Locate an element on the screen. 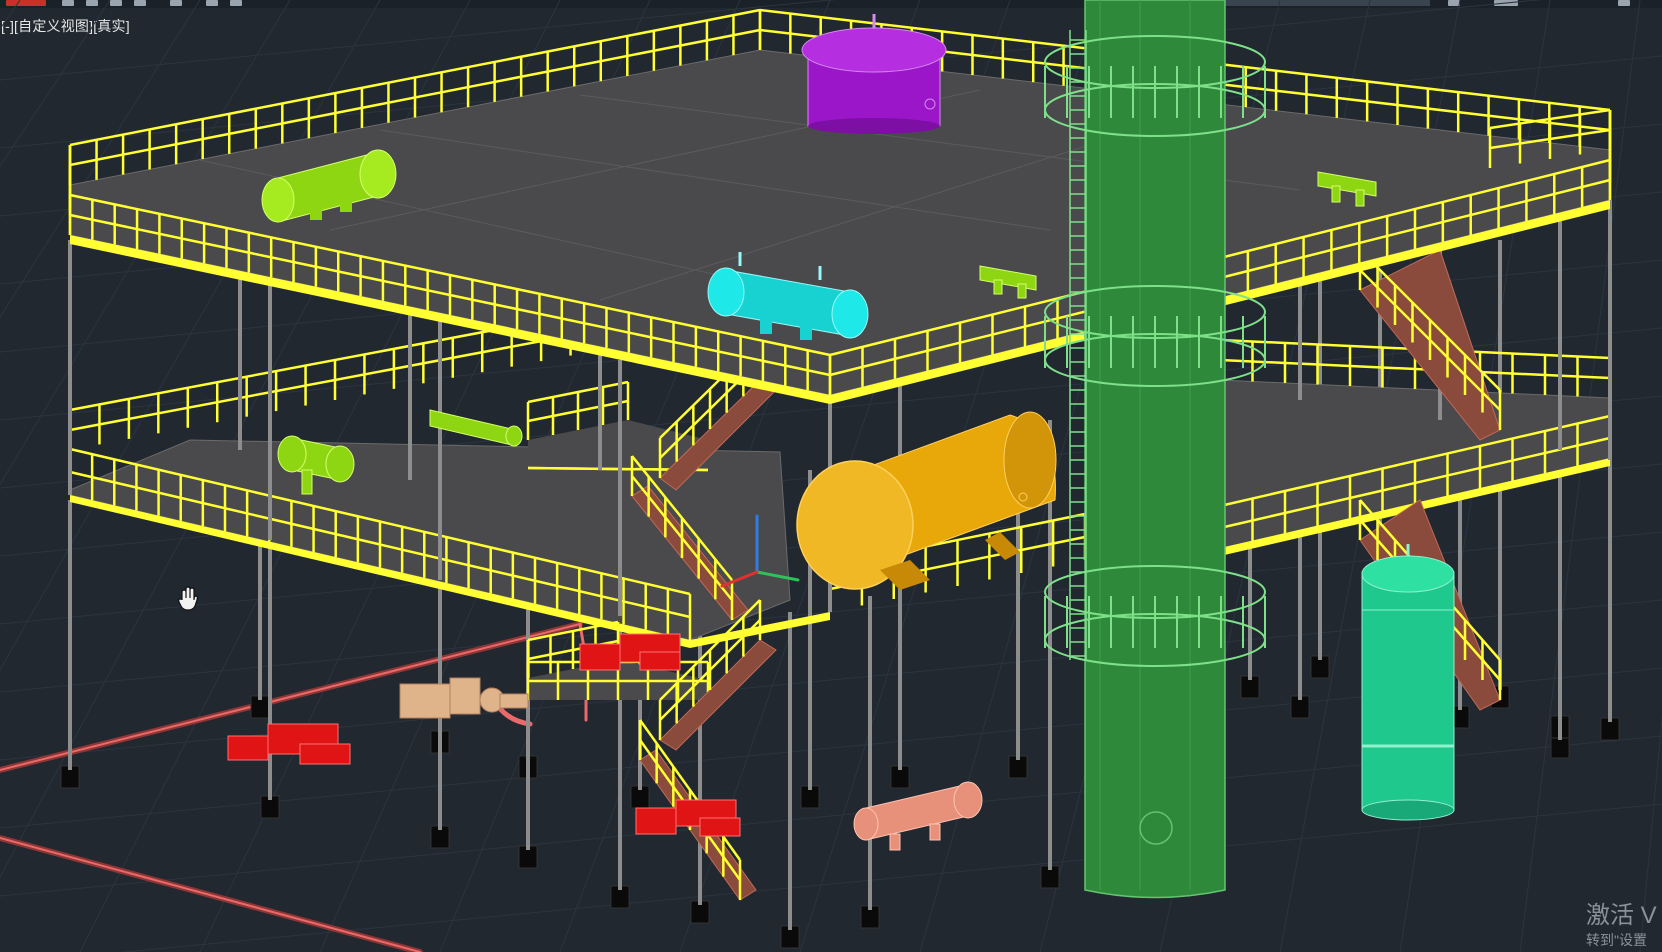 The width and height of the screenshot is (1662, 952). pump-beige is located at coordinates (464, 698).